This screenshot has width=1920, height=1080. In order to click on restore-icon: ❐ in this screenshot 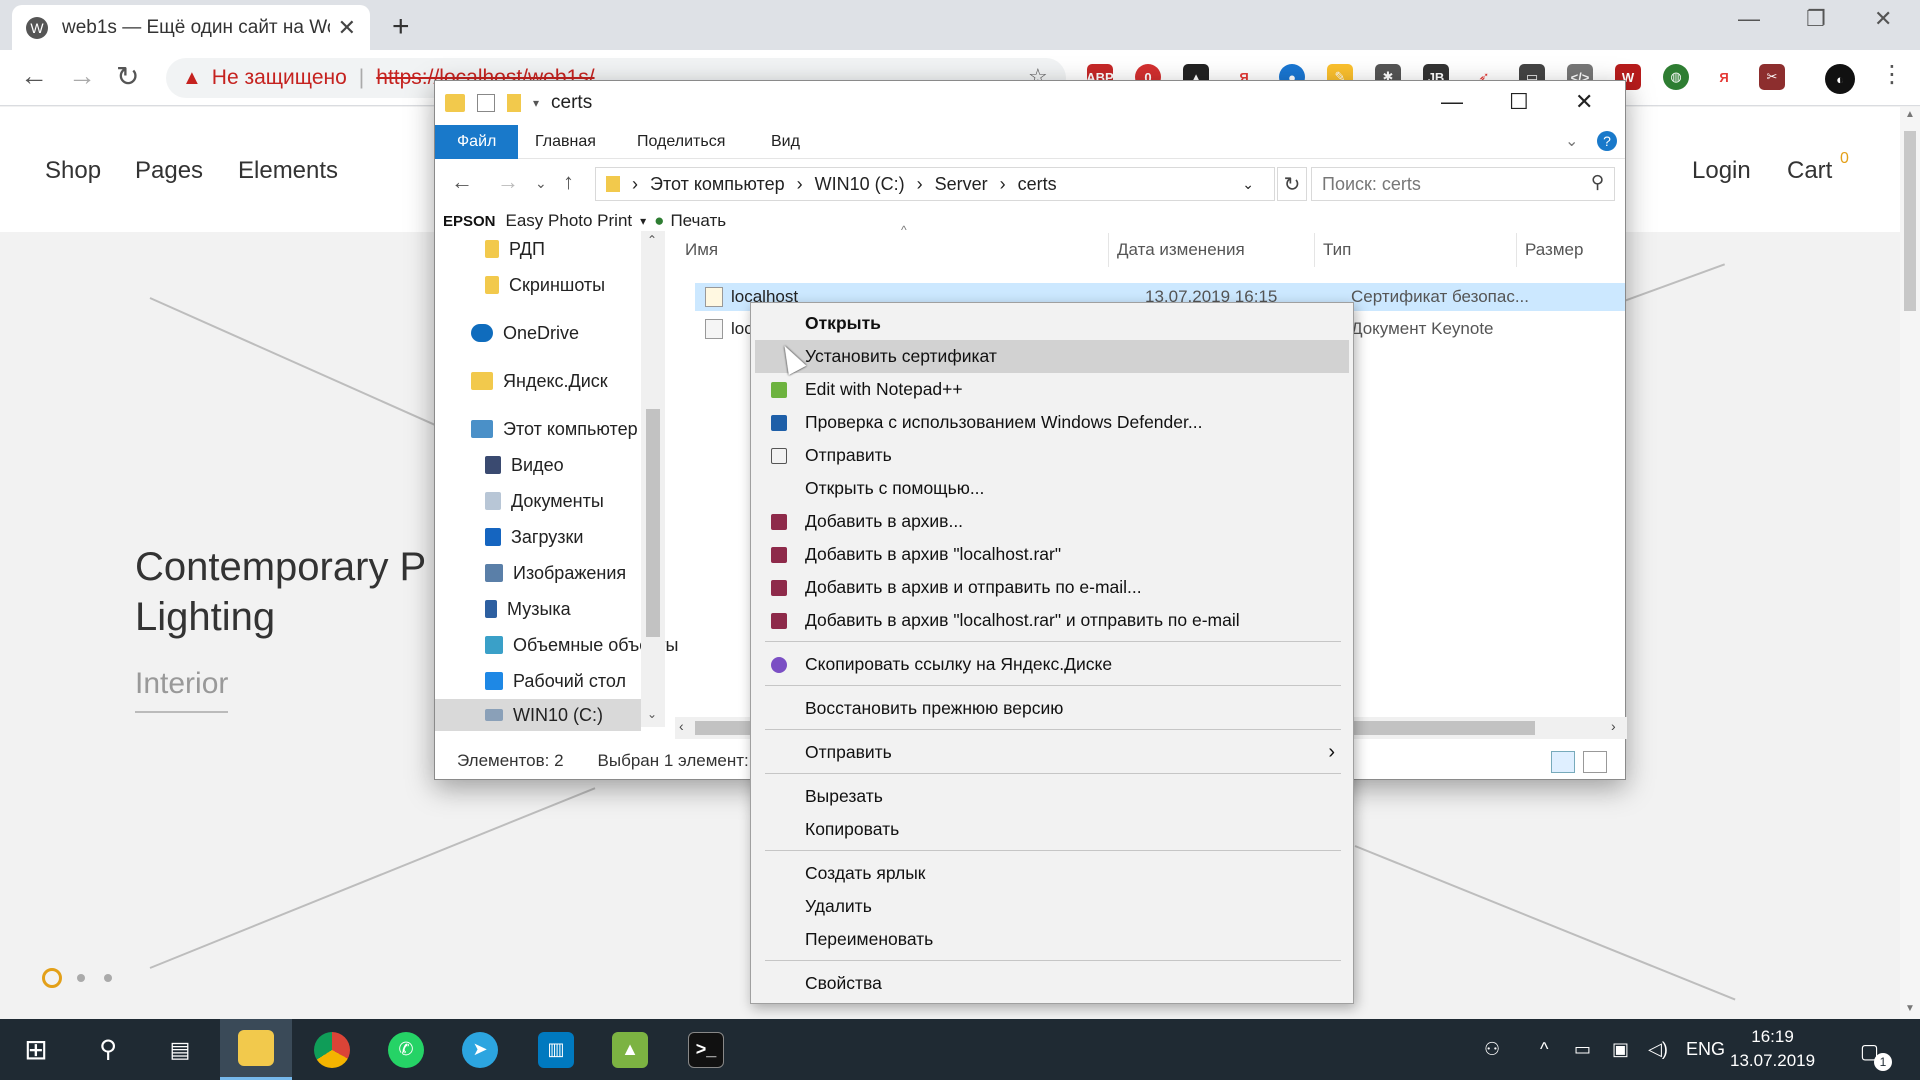, I will do `click(1816, 19)`.